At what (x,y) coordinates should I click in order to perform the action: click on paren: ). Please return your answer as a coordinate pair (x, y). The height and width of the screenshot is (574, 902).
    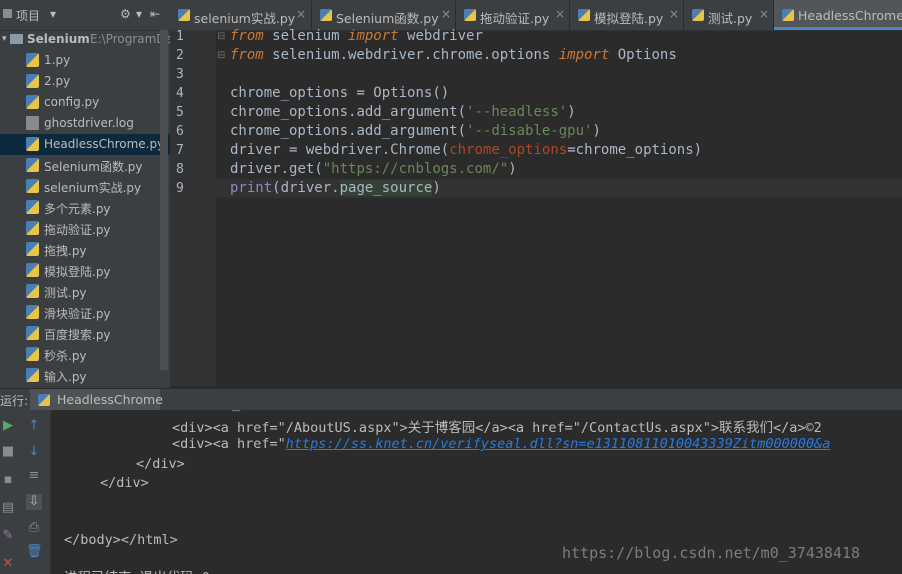
    Looking at the image, I should click on (596, 131).